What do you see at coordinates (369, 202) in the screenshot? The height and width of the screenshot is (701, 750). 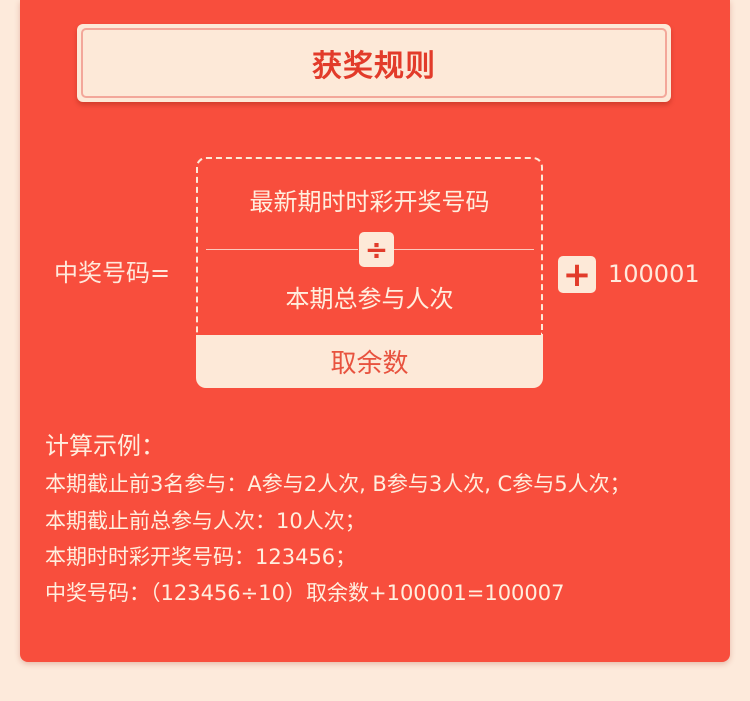 I see `formula-numerator: 最新期时时彩开奖号码` at bounding box center [369, 202].